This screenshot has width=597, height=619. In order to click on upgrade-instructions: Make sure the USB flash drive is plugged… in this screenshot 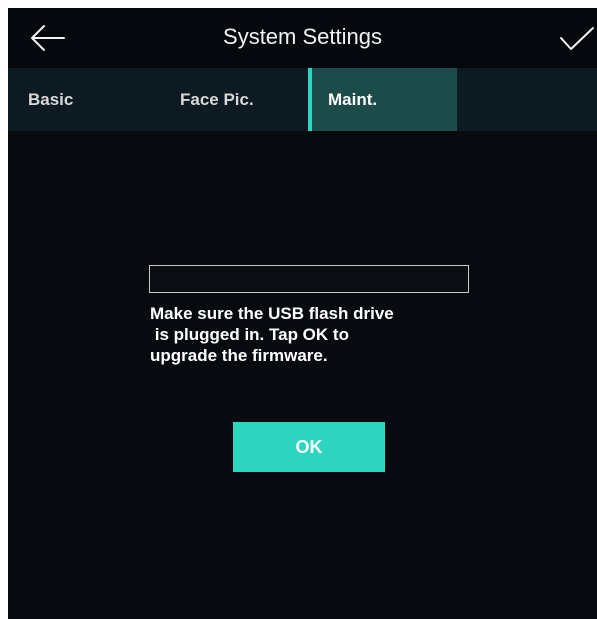, I will do `click(272, 334)`.